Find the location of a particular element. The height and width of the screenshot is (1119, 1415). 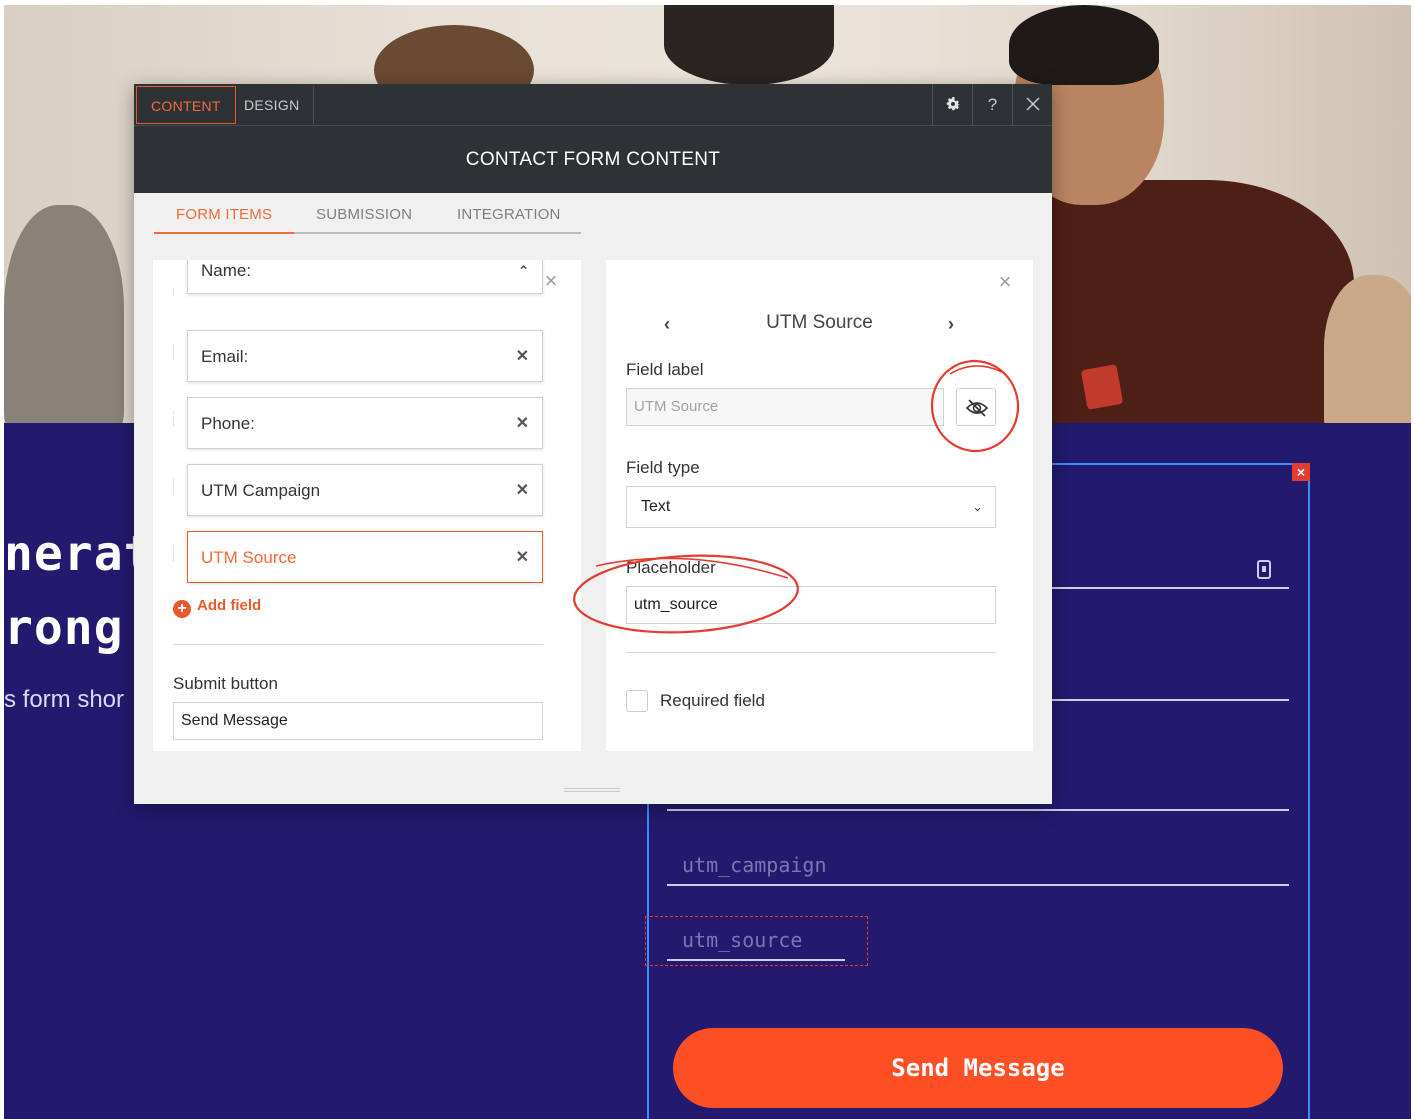

contact-card-icon is located at coordinates (1264, 569).